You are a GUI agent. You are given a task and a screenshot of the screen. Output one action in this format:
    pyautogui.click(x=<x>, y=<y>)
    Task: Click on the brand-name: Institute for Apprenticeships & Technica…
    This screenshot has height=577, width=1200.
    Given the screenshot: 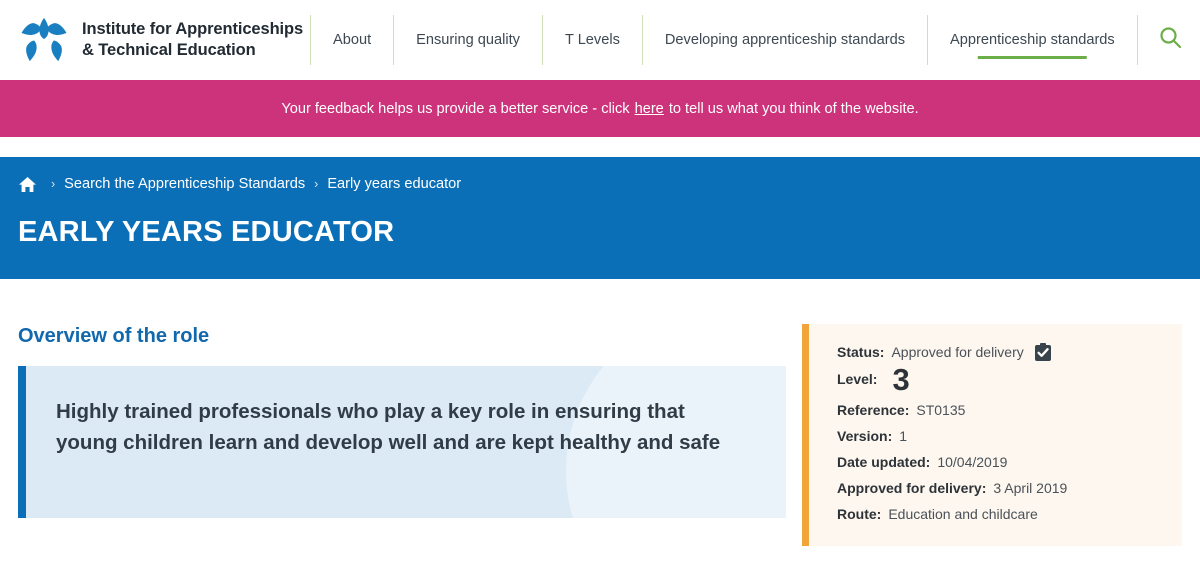 What is the action you would take?
    pyautogui.click(x=192, y=39)
    